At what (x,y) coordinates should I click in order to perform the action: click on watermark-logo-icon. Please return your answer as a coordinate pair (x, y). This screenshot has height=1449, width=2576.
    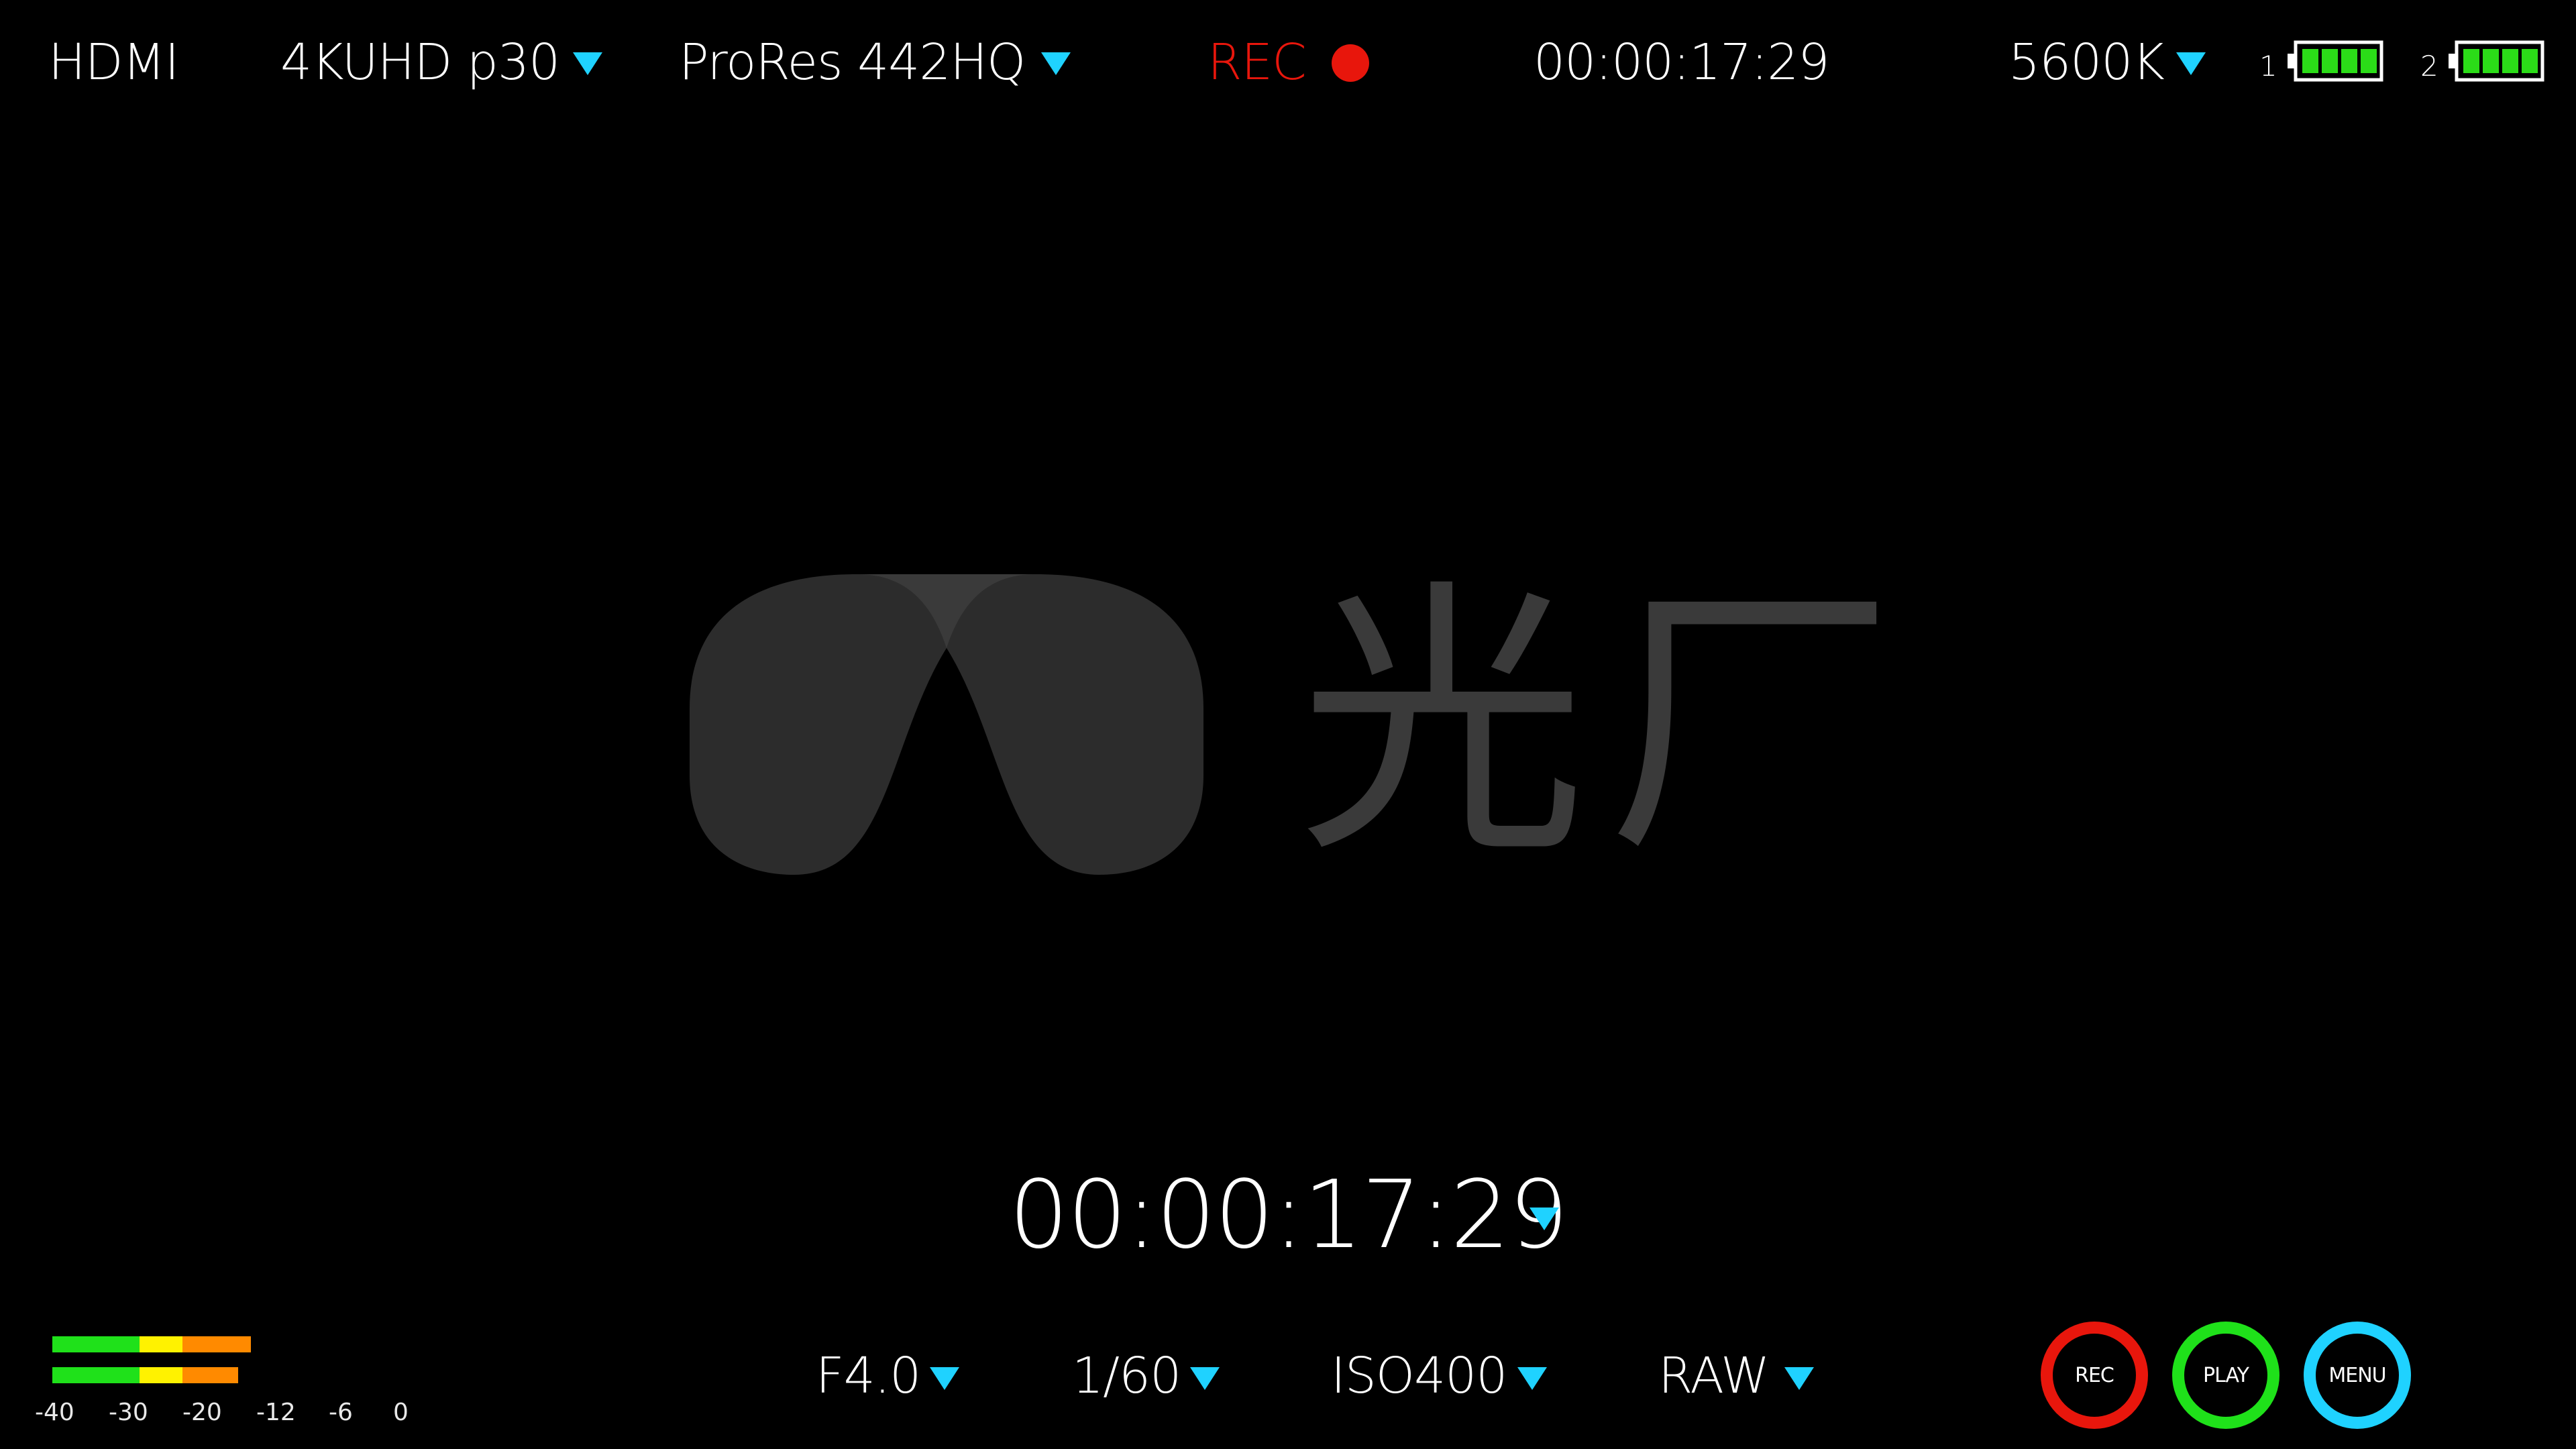
    Looking at the image, I should click on (946, 724).